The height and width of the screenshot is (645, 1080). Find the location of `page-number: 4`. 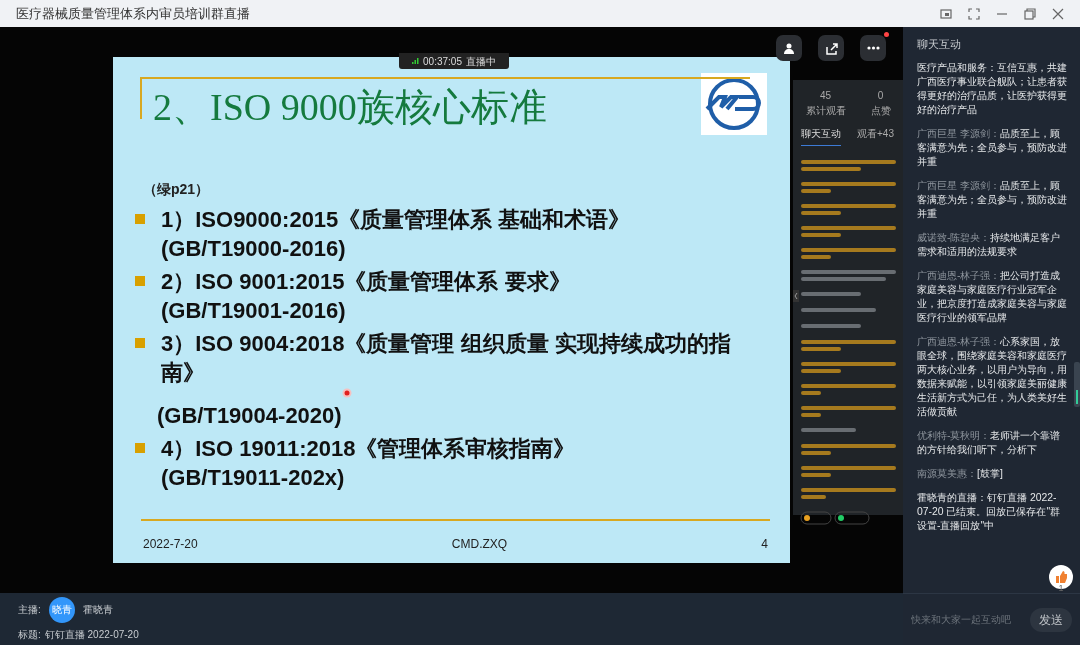

page-number: 4 is located at coordinates (764, 544).